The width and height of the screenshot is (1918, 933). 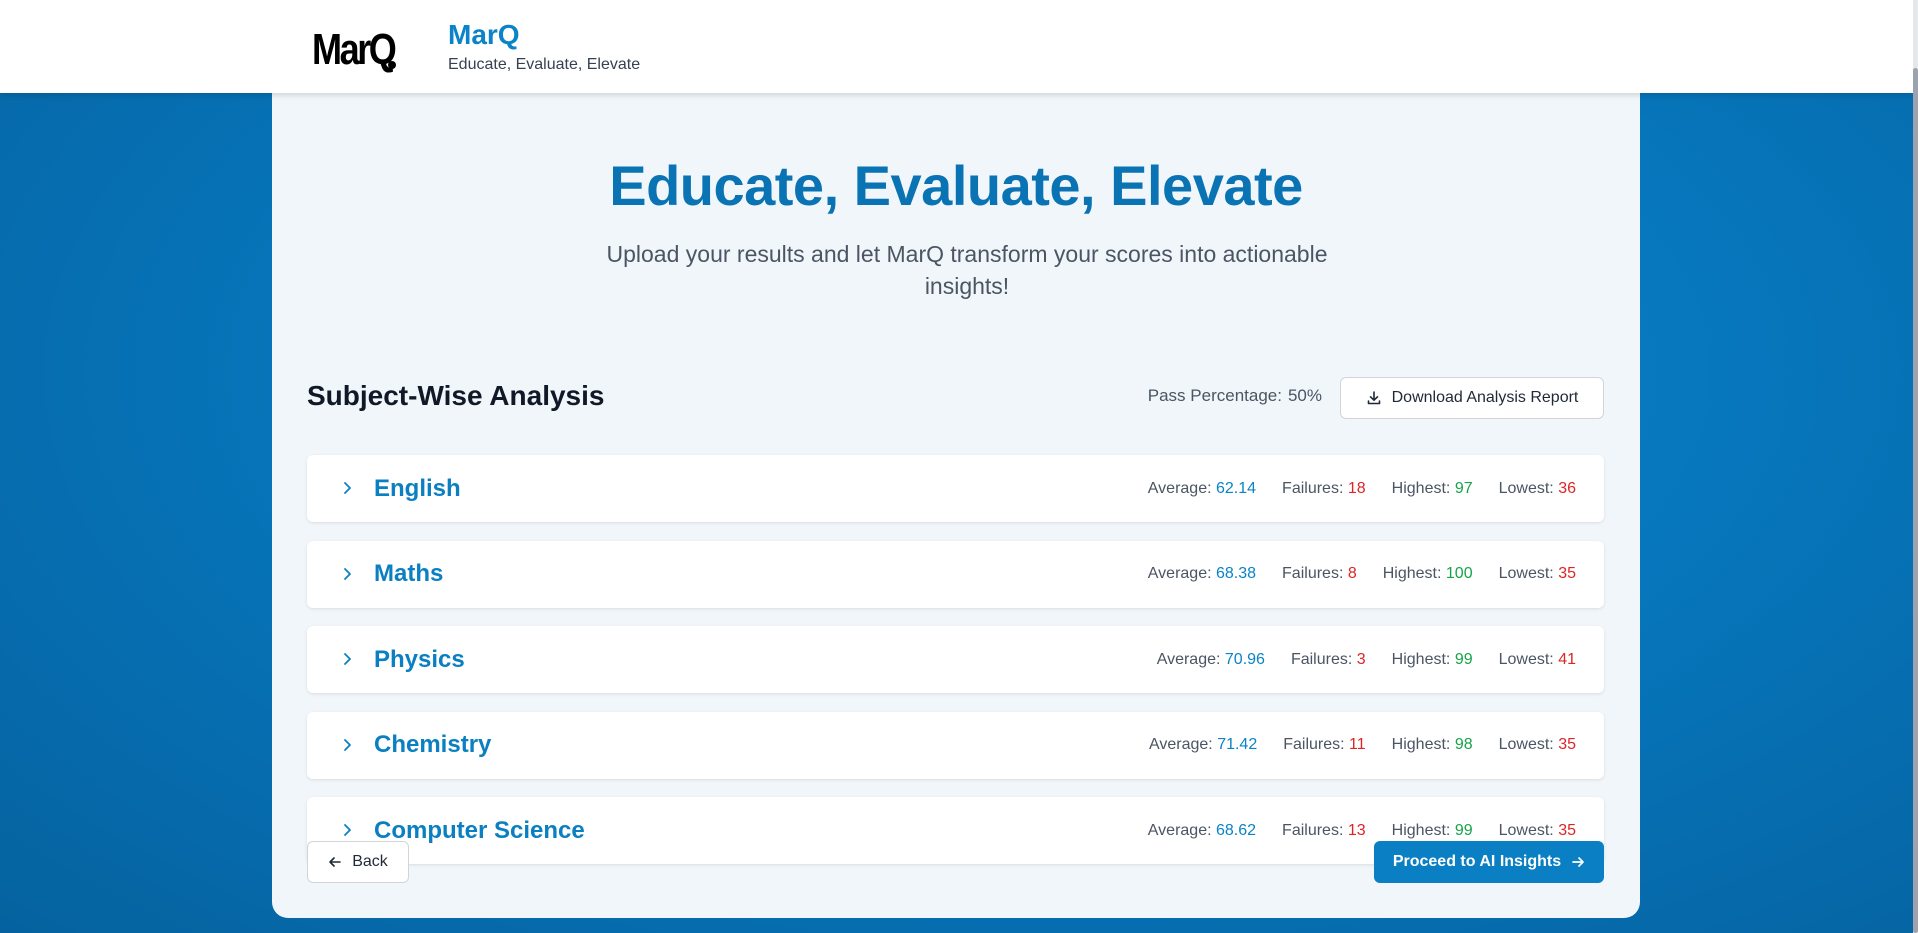 What do you see at coordinates (544, 64) in the screenshot?
I see `brand-tagline: Educate, Evaluate, Elevate` at bounding box center [544, 64].